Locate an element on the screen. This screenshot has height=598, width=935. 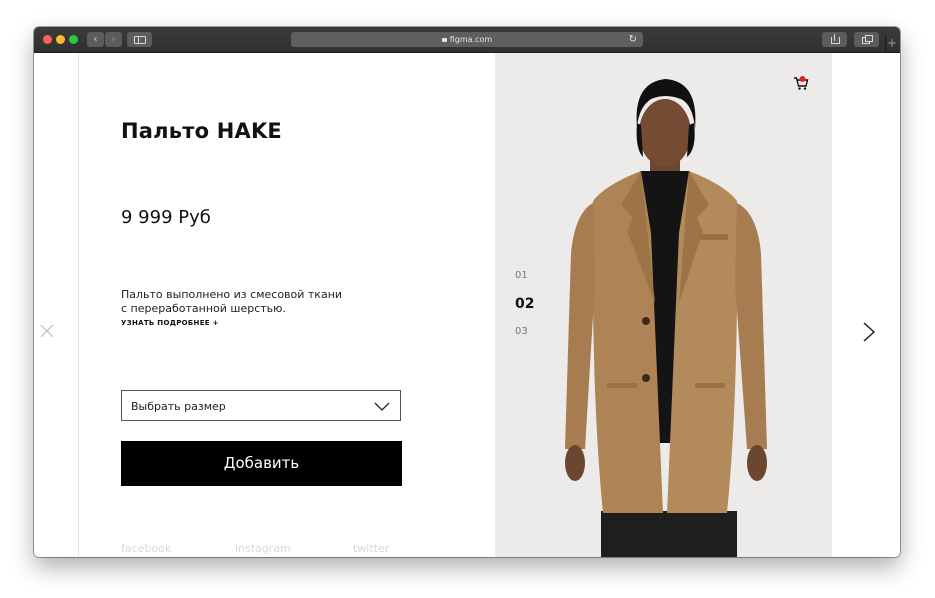
show-tabs-button is located at coordinates (866, 39).